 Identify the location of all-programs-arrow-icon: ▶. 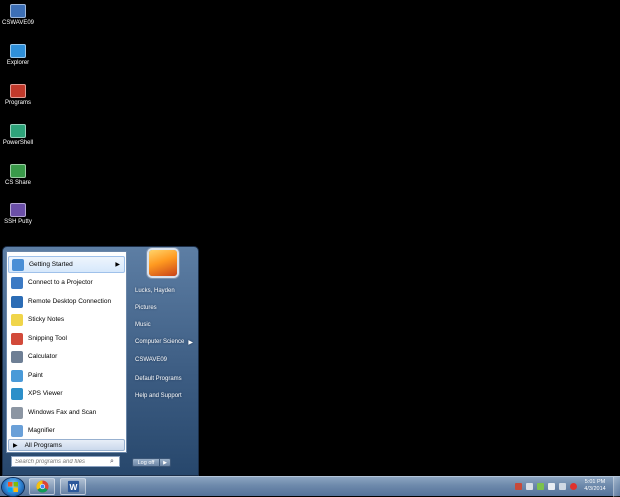
(15, 445).